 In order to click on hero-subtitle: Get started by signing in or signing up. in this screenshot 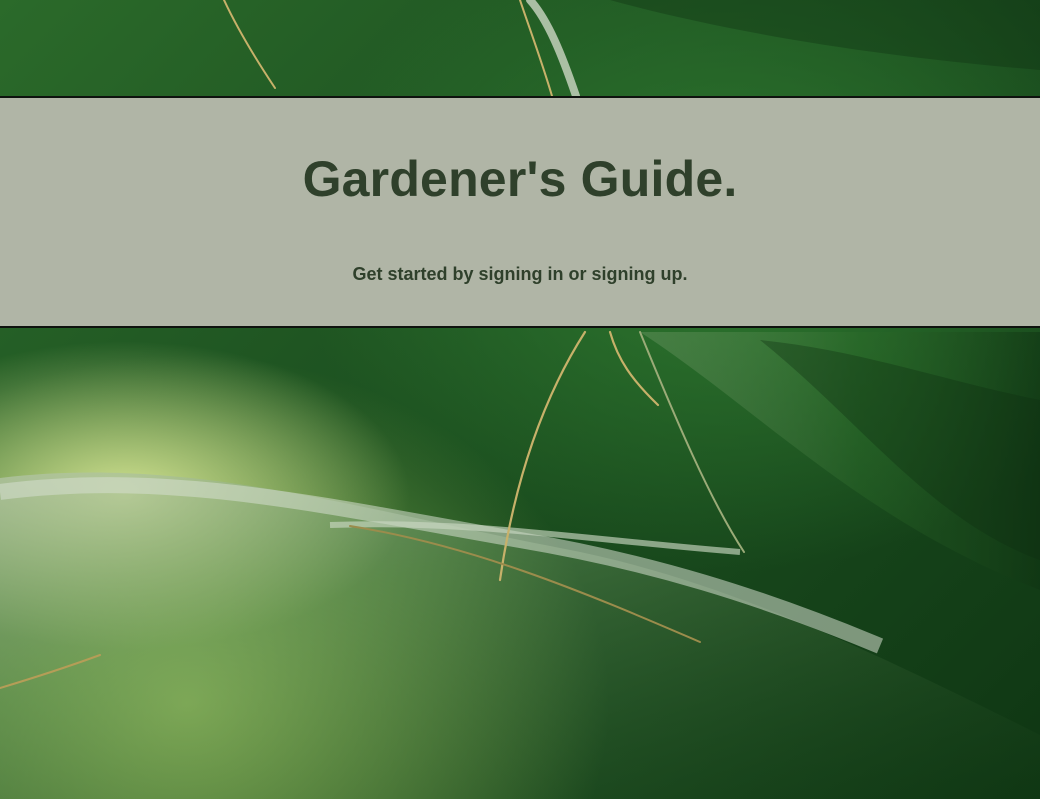, I will do `click(520, 274)`.